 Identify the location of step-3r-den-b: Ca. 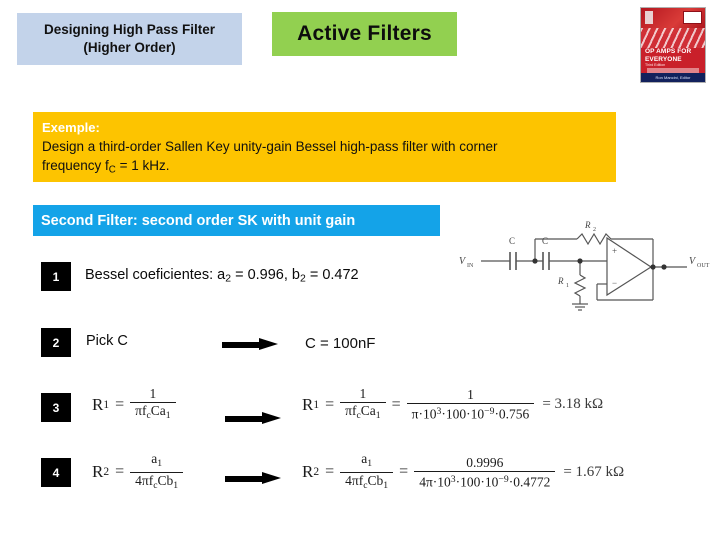
(368, 410).